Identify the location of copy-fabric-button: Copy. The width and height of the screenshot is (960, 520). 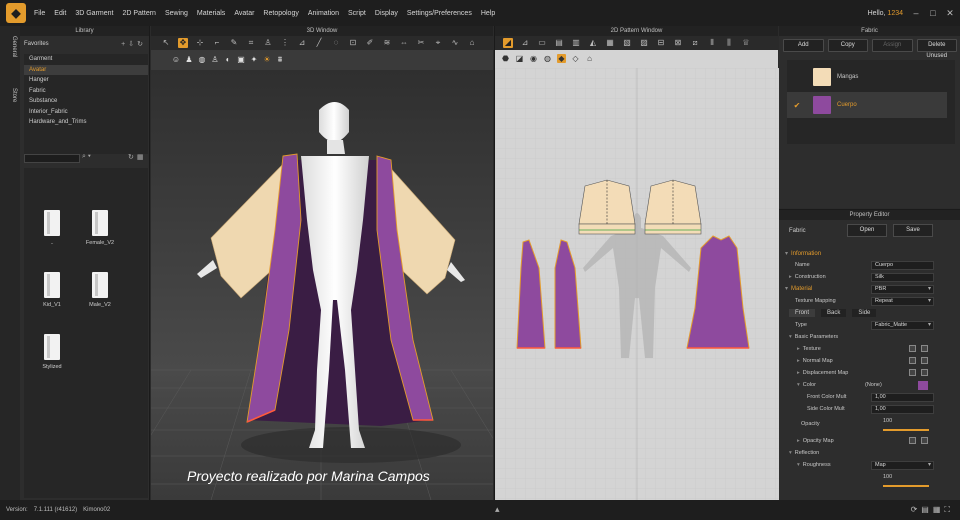
(847, 45).